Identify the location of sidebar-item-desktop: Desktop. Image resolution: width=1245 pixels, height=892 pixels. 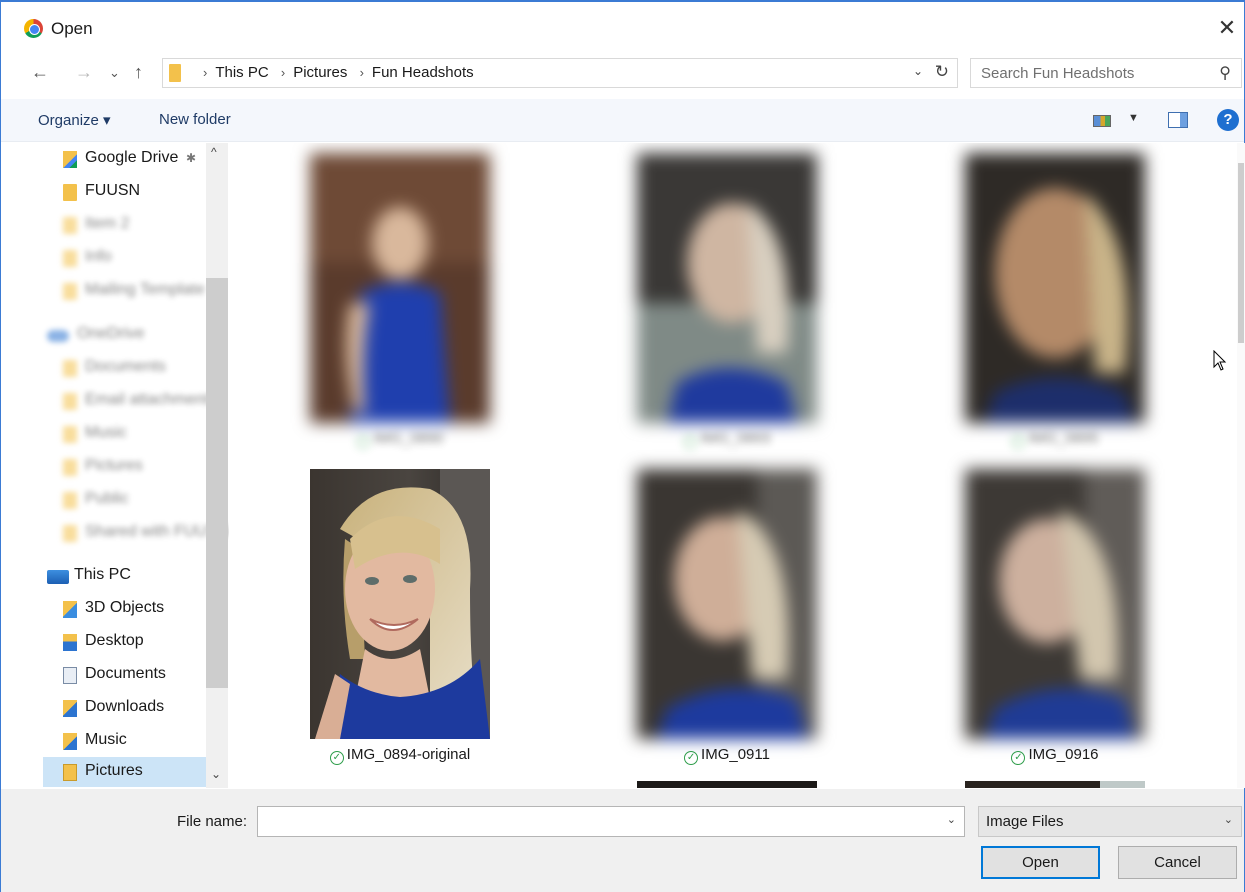
(104, 642).